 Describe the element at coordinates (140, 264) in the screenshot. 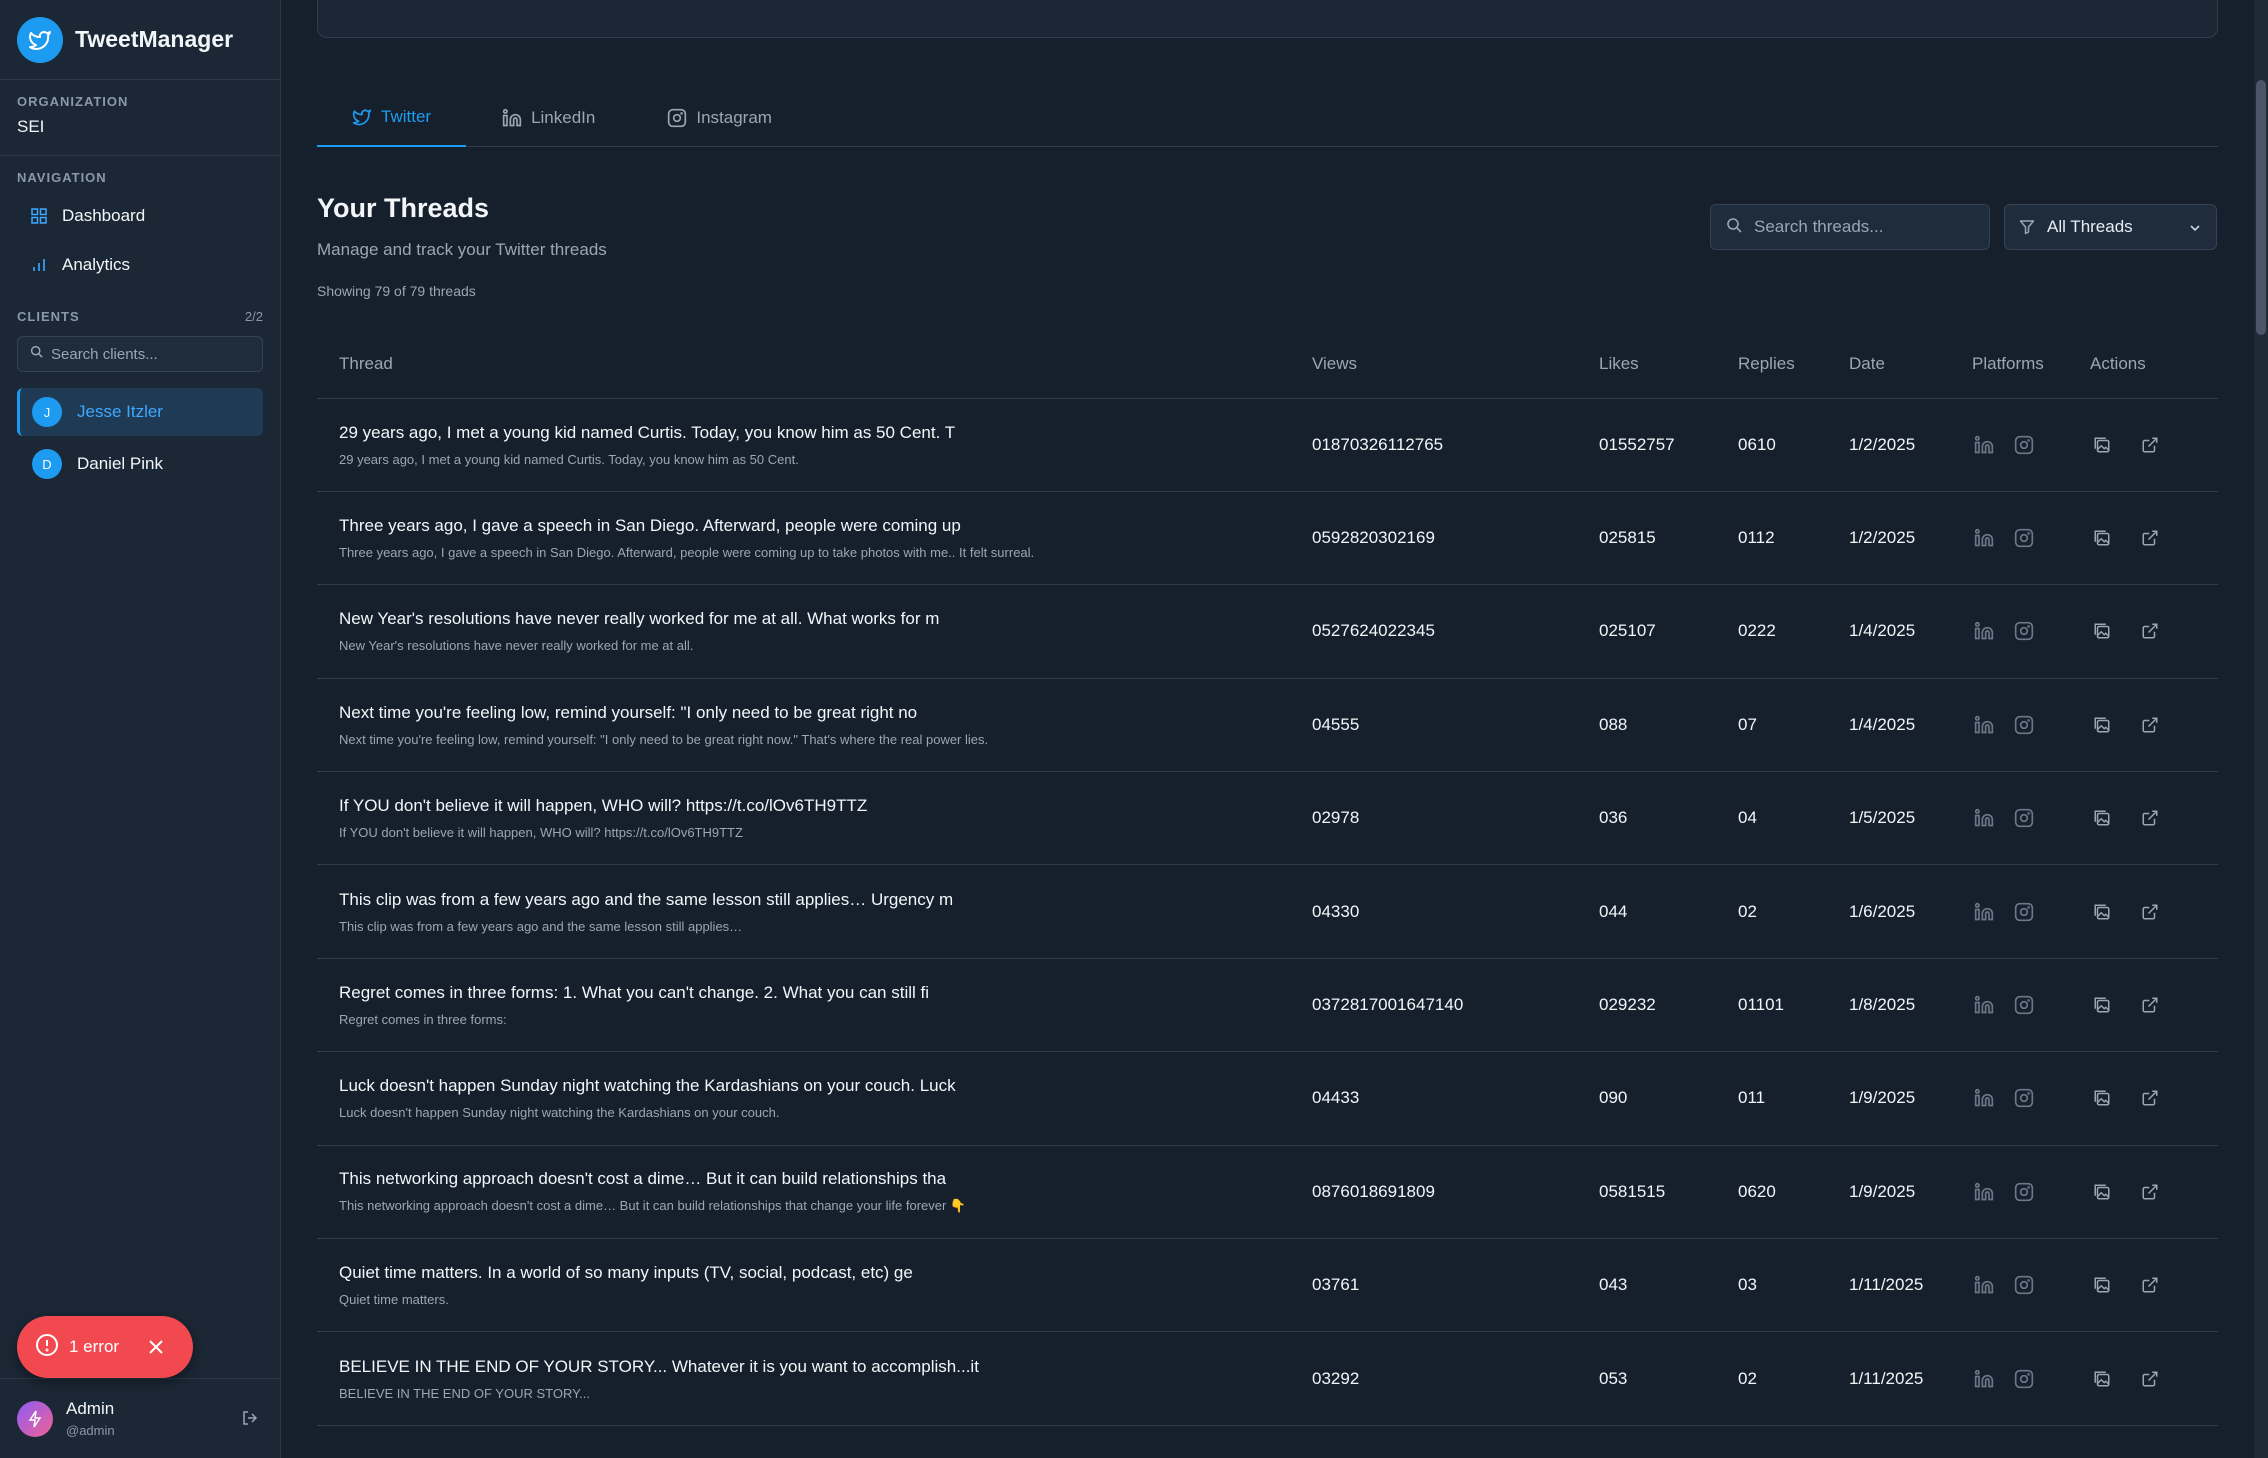

I see `nav-item-analytics: Analytics` at that location.